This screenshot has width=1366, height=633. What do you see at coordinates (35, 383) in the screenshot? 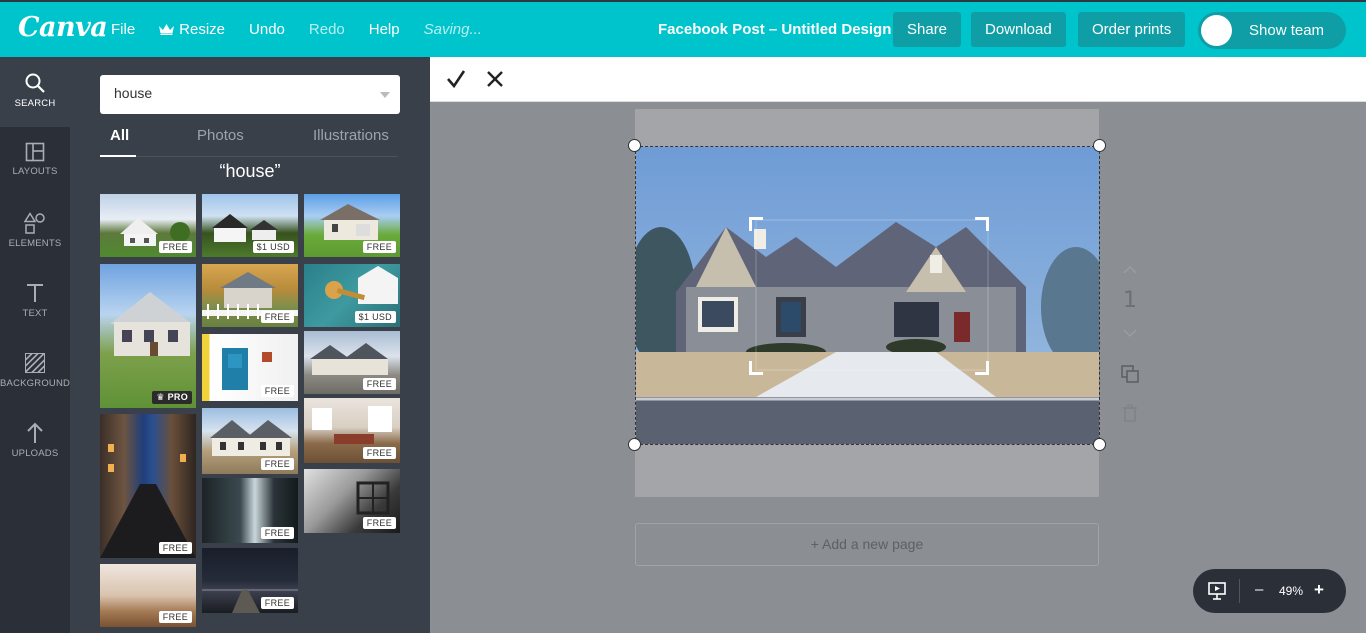
I see `rail-label: BACKGROUND` at bounding box center [35, 383].